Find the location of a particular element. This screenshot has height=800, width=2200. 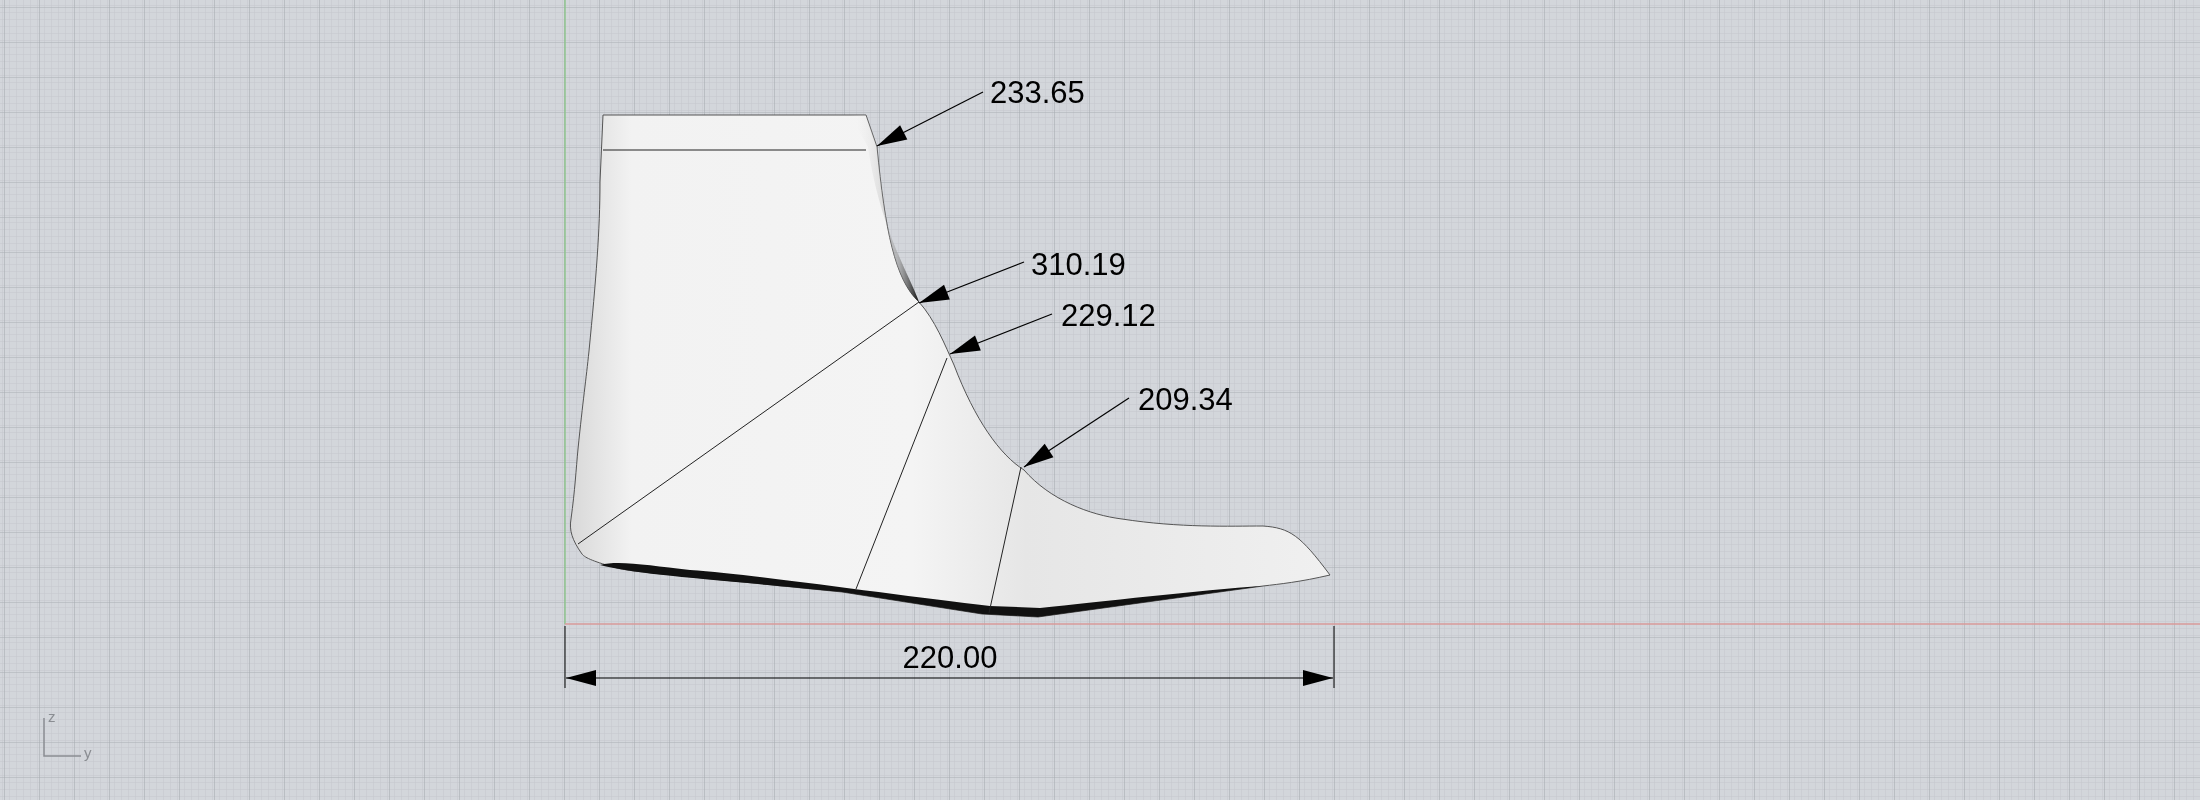

dimension-label: 220.00 is located at coordinates (950, 657).